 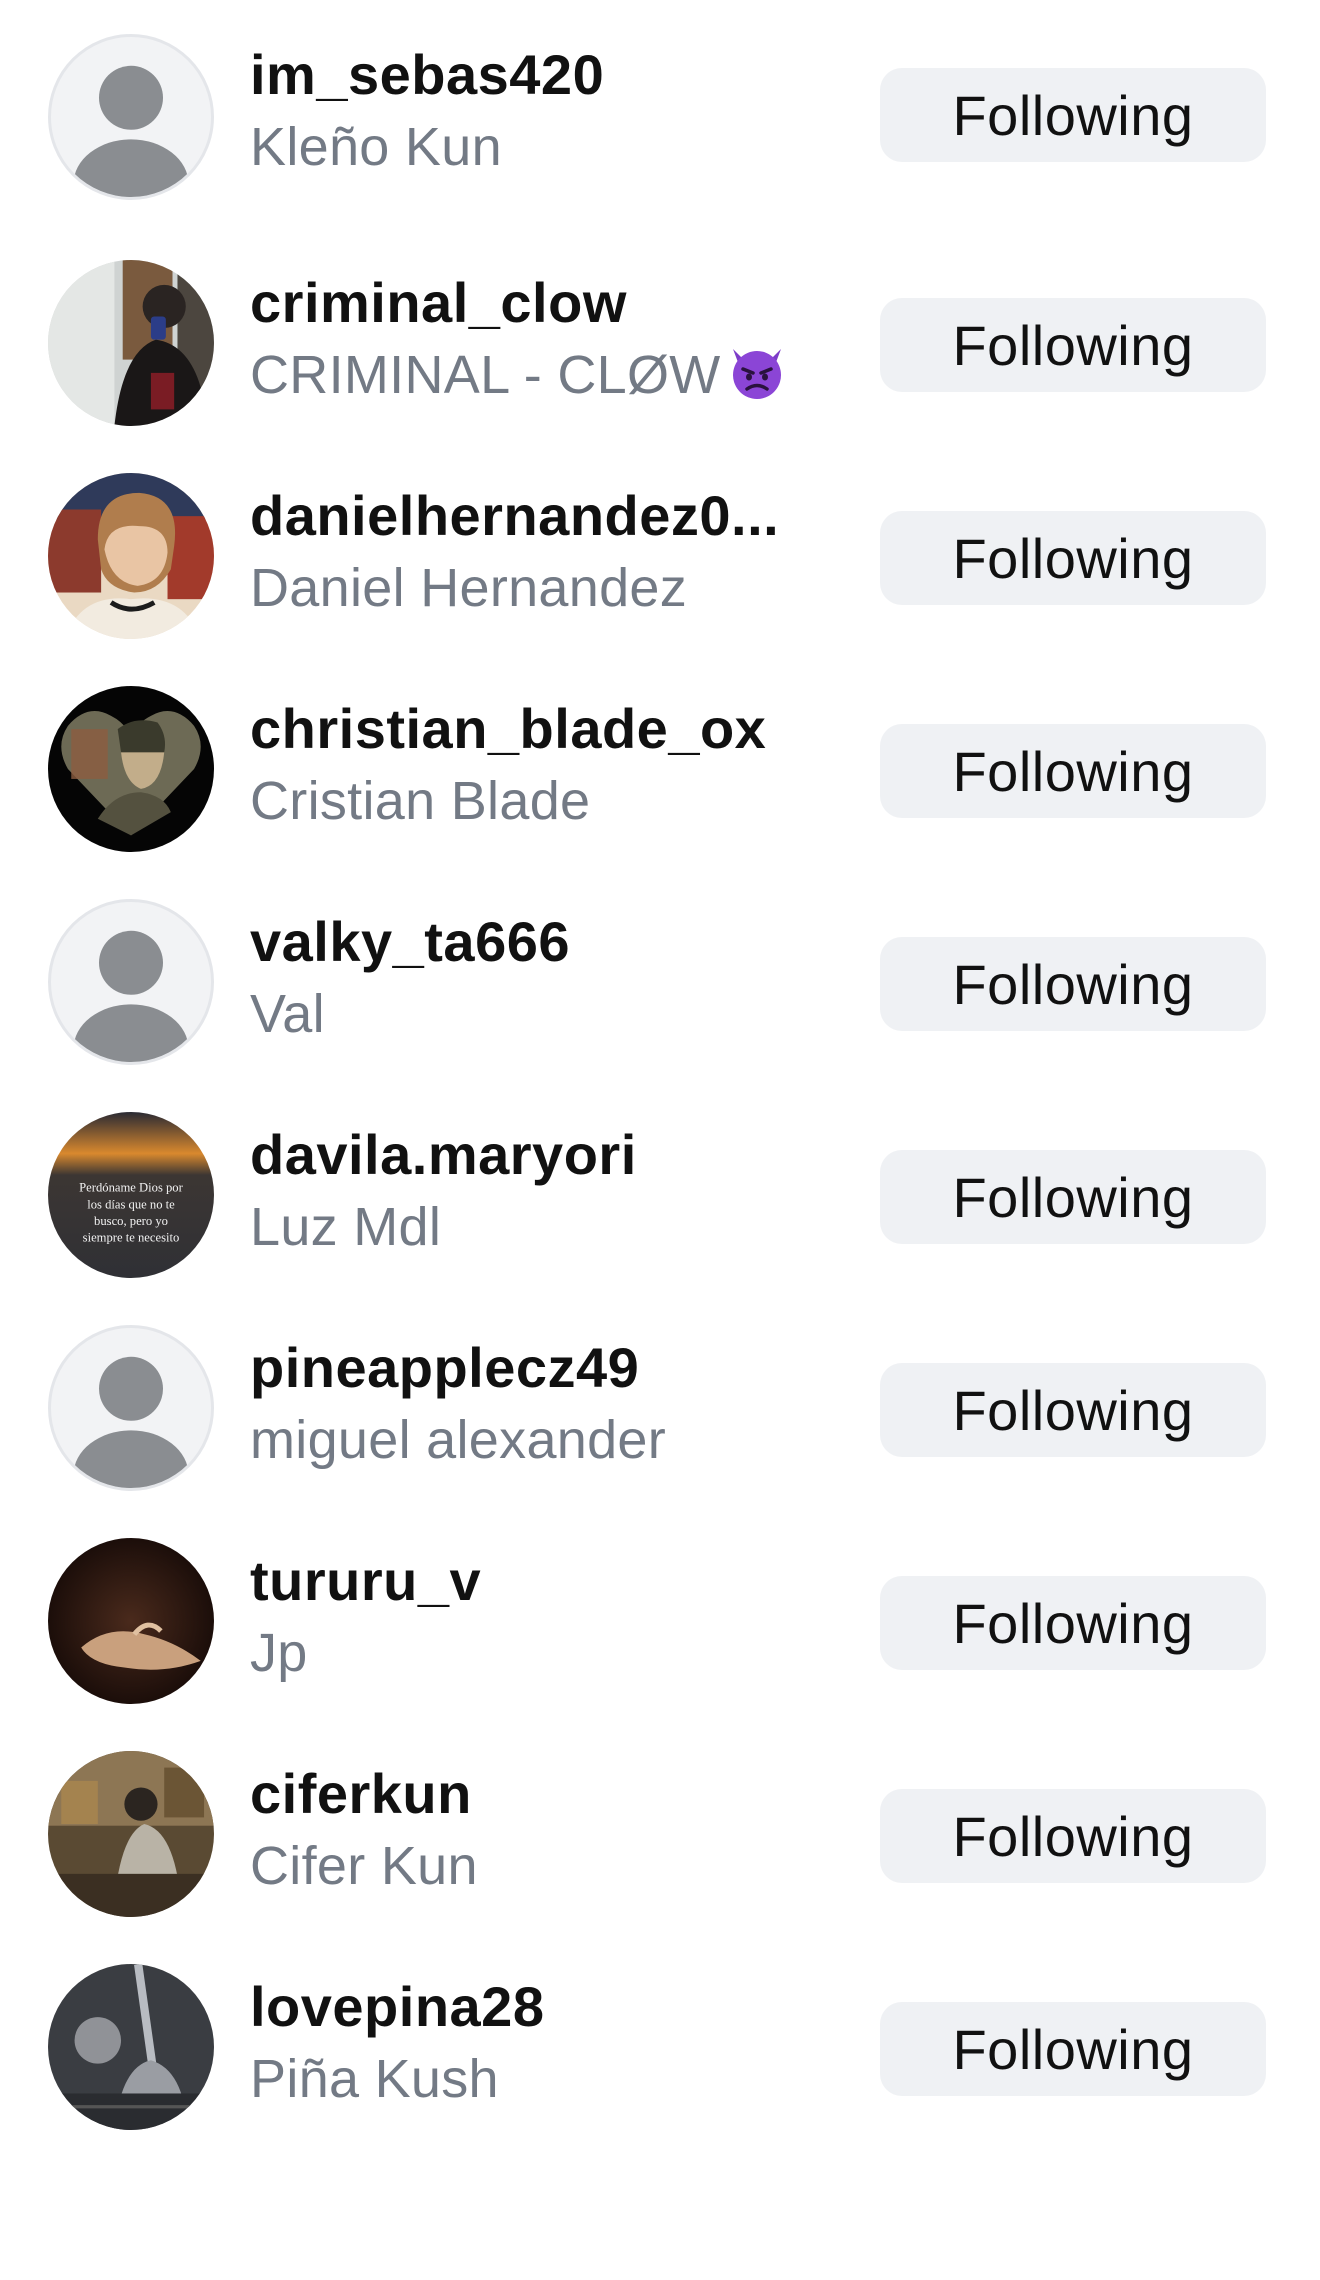 I want to click on user-info: im_sebas420 Kleño Kun, so click(x=545, y=112).